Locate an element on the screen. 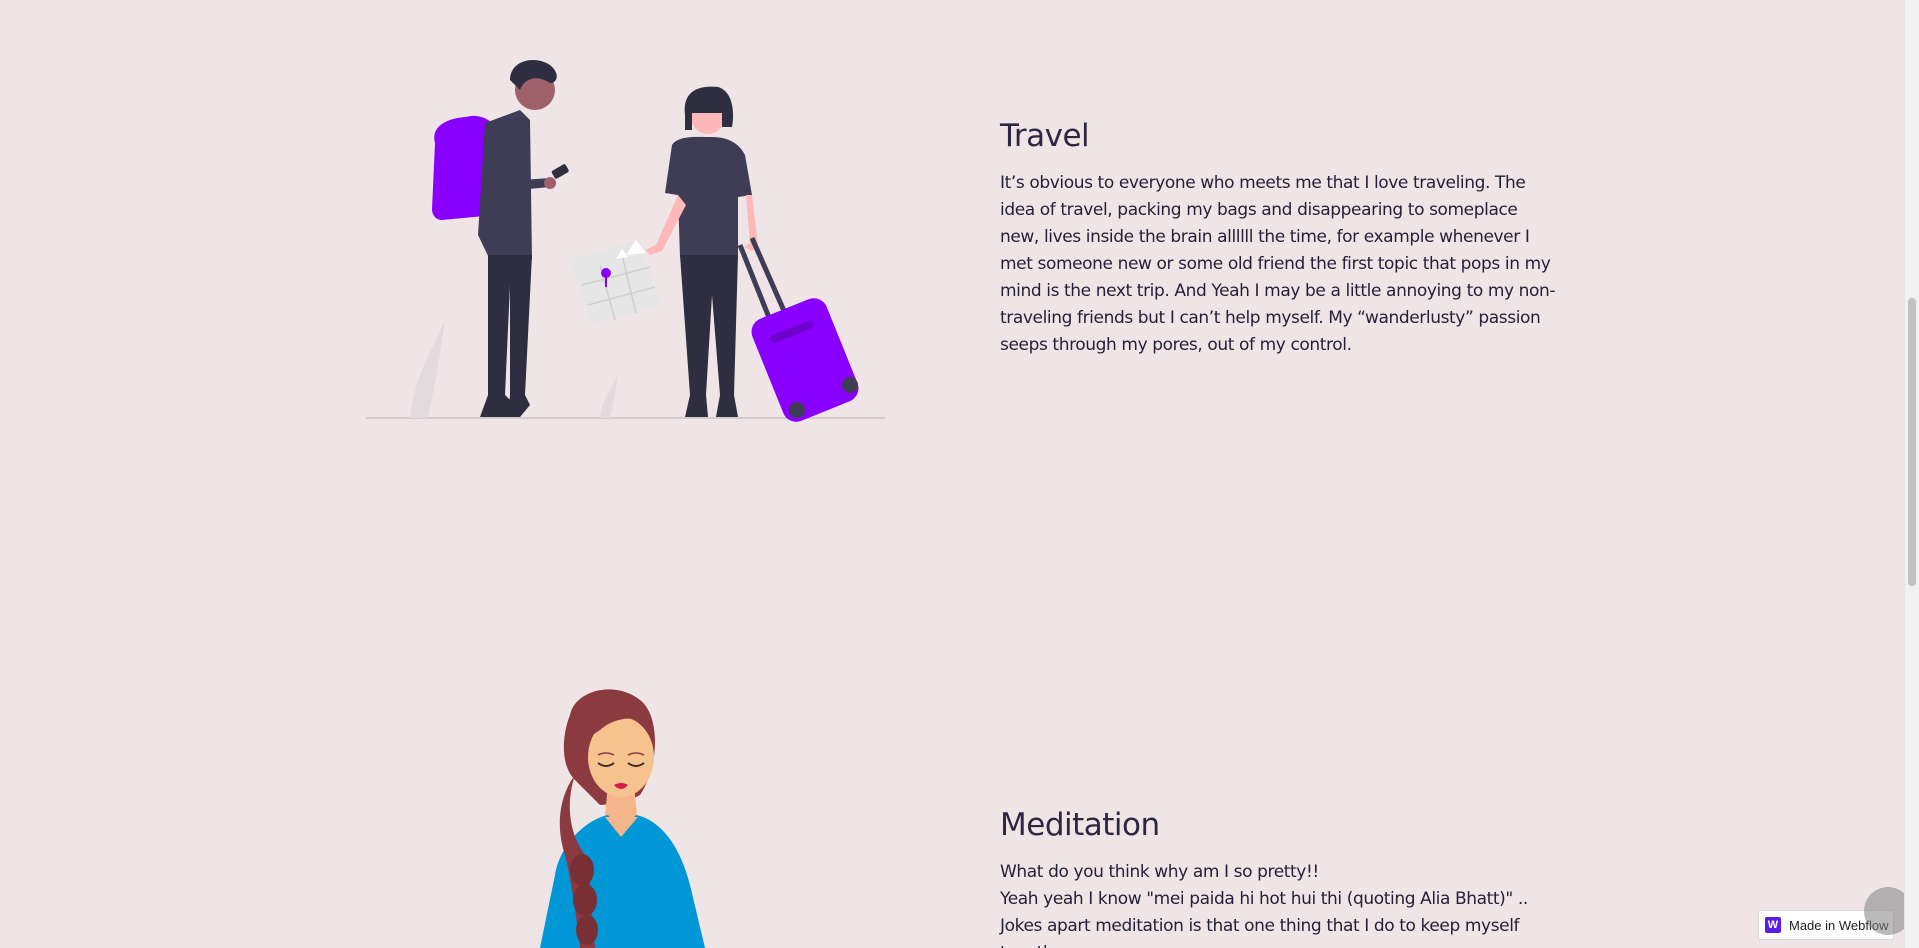  scrollbar-thumb is located at coordinates (1912, 442).